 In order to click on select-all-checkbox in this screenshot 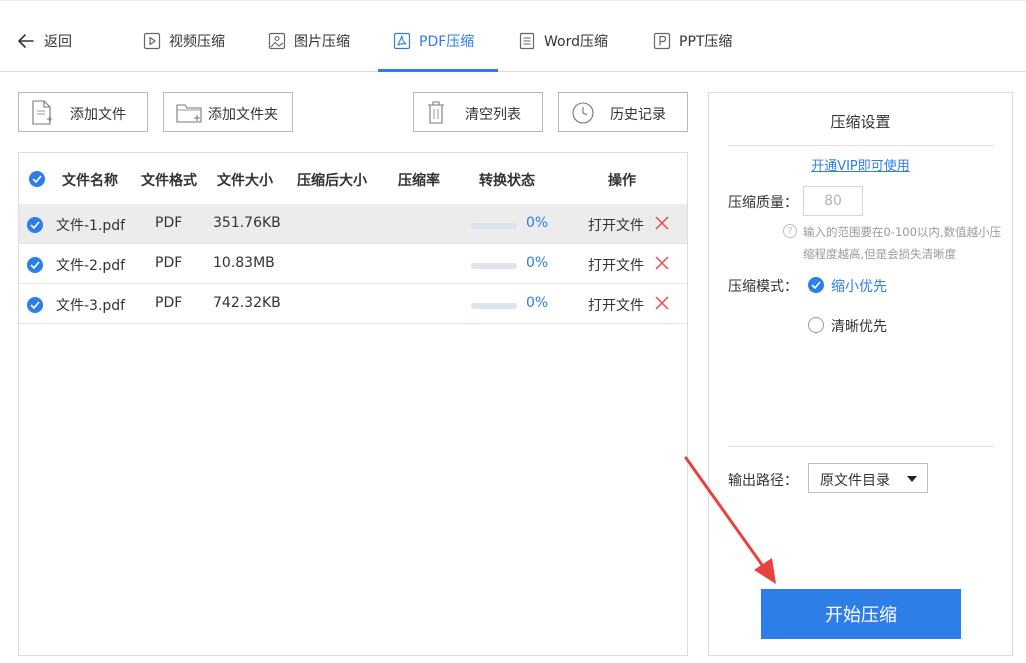, I will do `click(37, 179)`.